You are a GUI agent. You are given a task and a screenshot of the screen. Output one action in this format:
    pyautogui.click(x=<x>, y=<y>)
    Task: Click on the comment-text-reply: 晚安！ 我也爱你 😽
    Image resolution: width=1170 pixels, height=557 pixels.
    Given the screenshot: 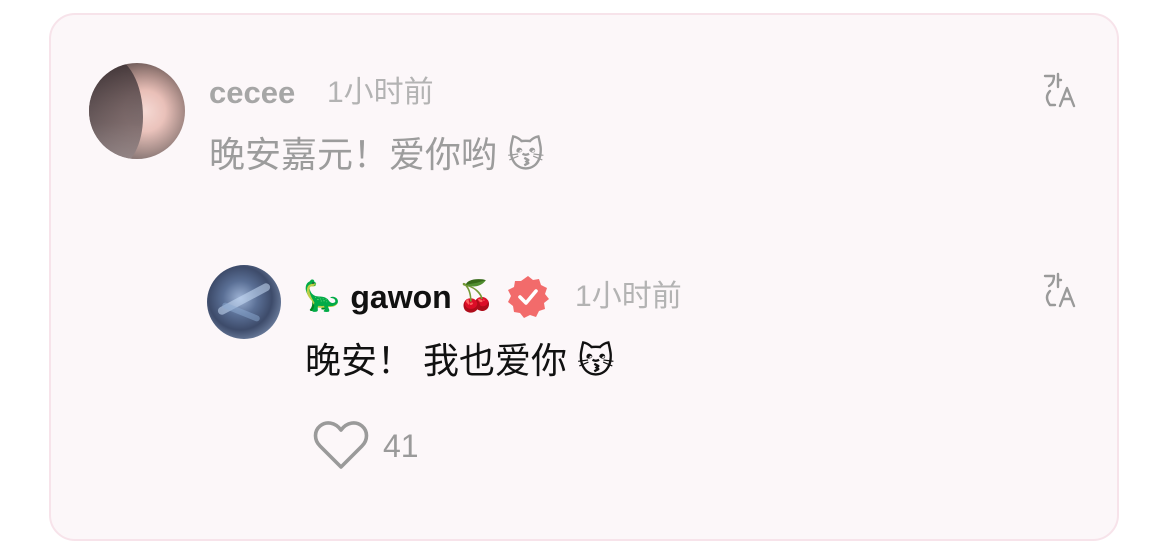 What is the action you would take?
    pyautogui.click(x=460, y=360)
    